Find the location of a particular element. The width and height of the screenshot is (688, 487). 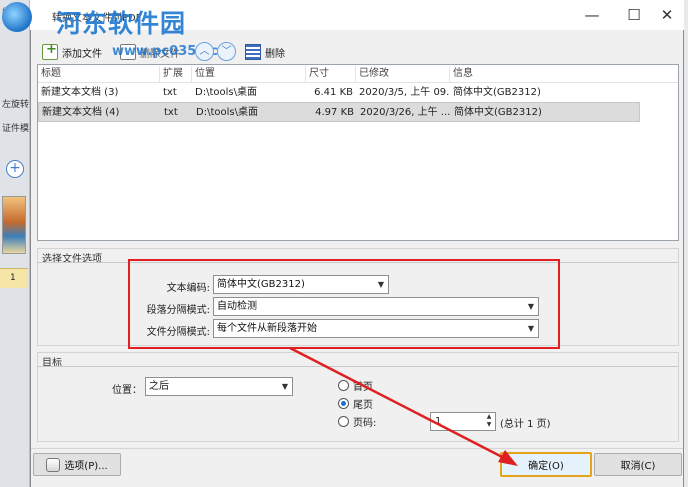

bg-tab-rotate-left: 左旋转 is located at coordinates (15, 103).